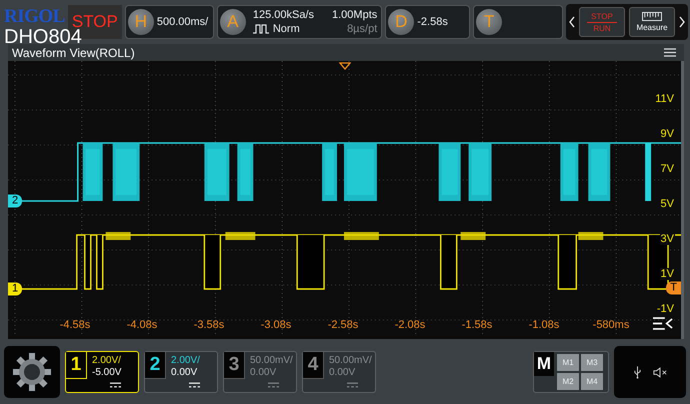 This screenshot has width=690, height=404. I want to click on view-title: Waveform View(ROLL), so click(73, 53).